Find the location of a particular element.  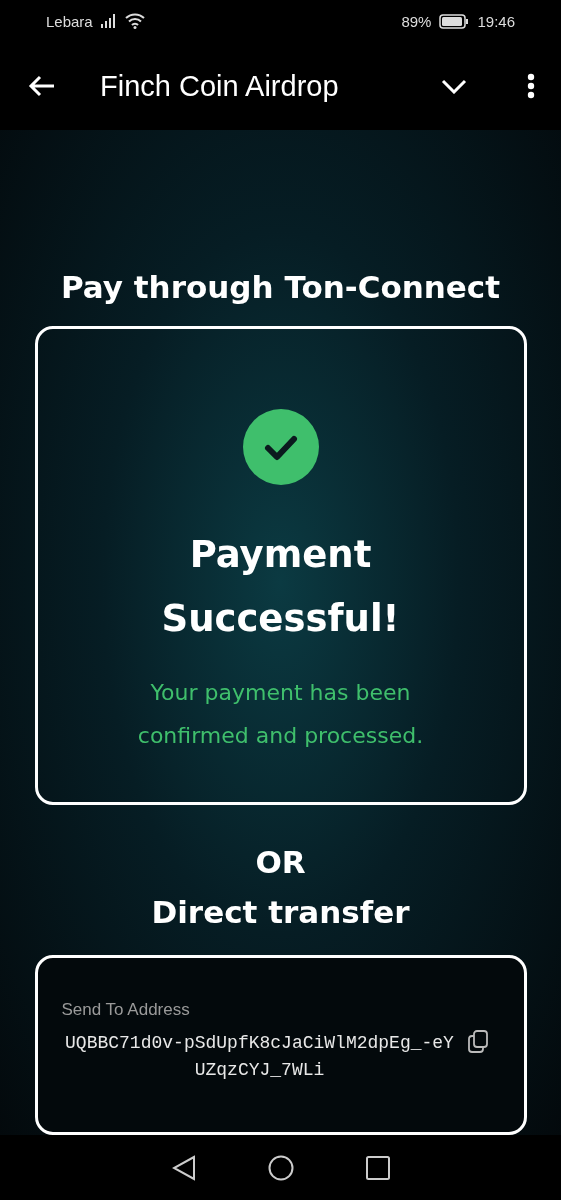

wifi-icon is located at coordinates (134, 21).